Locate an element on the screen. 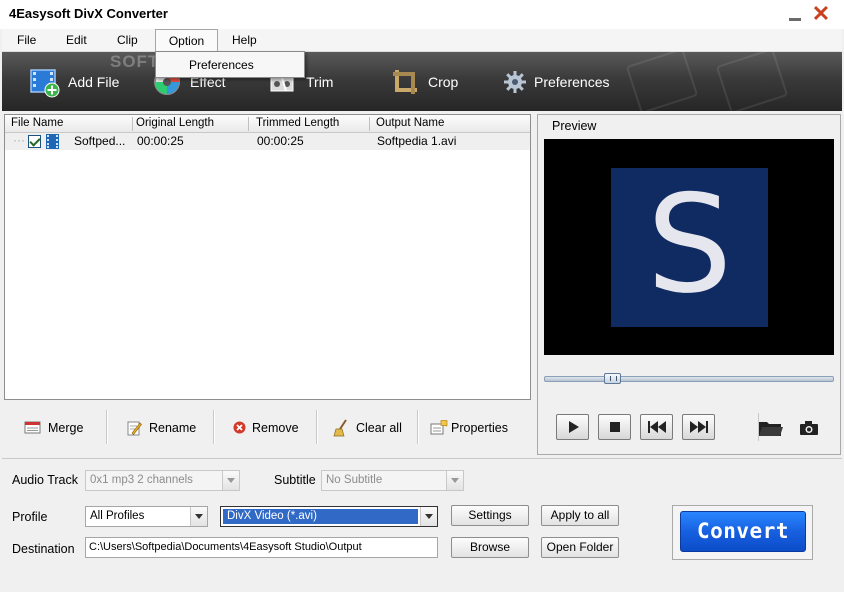 This screenshot has width=844, height=592. skip-back-icon is located at coordinates (656, 427).